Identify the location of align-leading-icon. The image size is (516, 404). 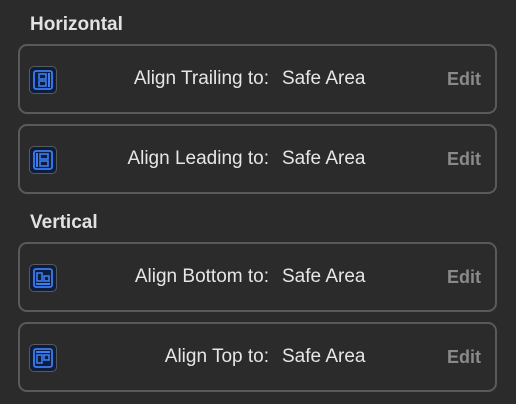
(43, 160).